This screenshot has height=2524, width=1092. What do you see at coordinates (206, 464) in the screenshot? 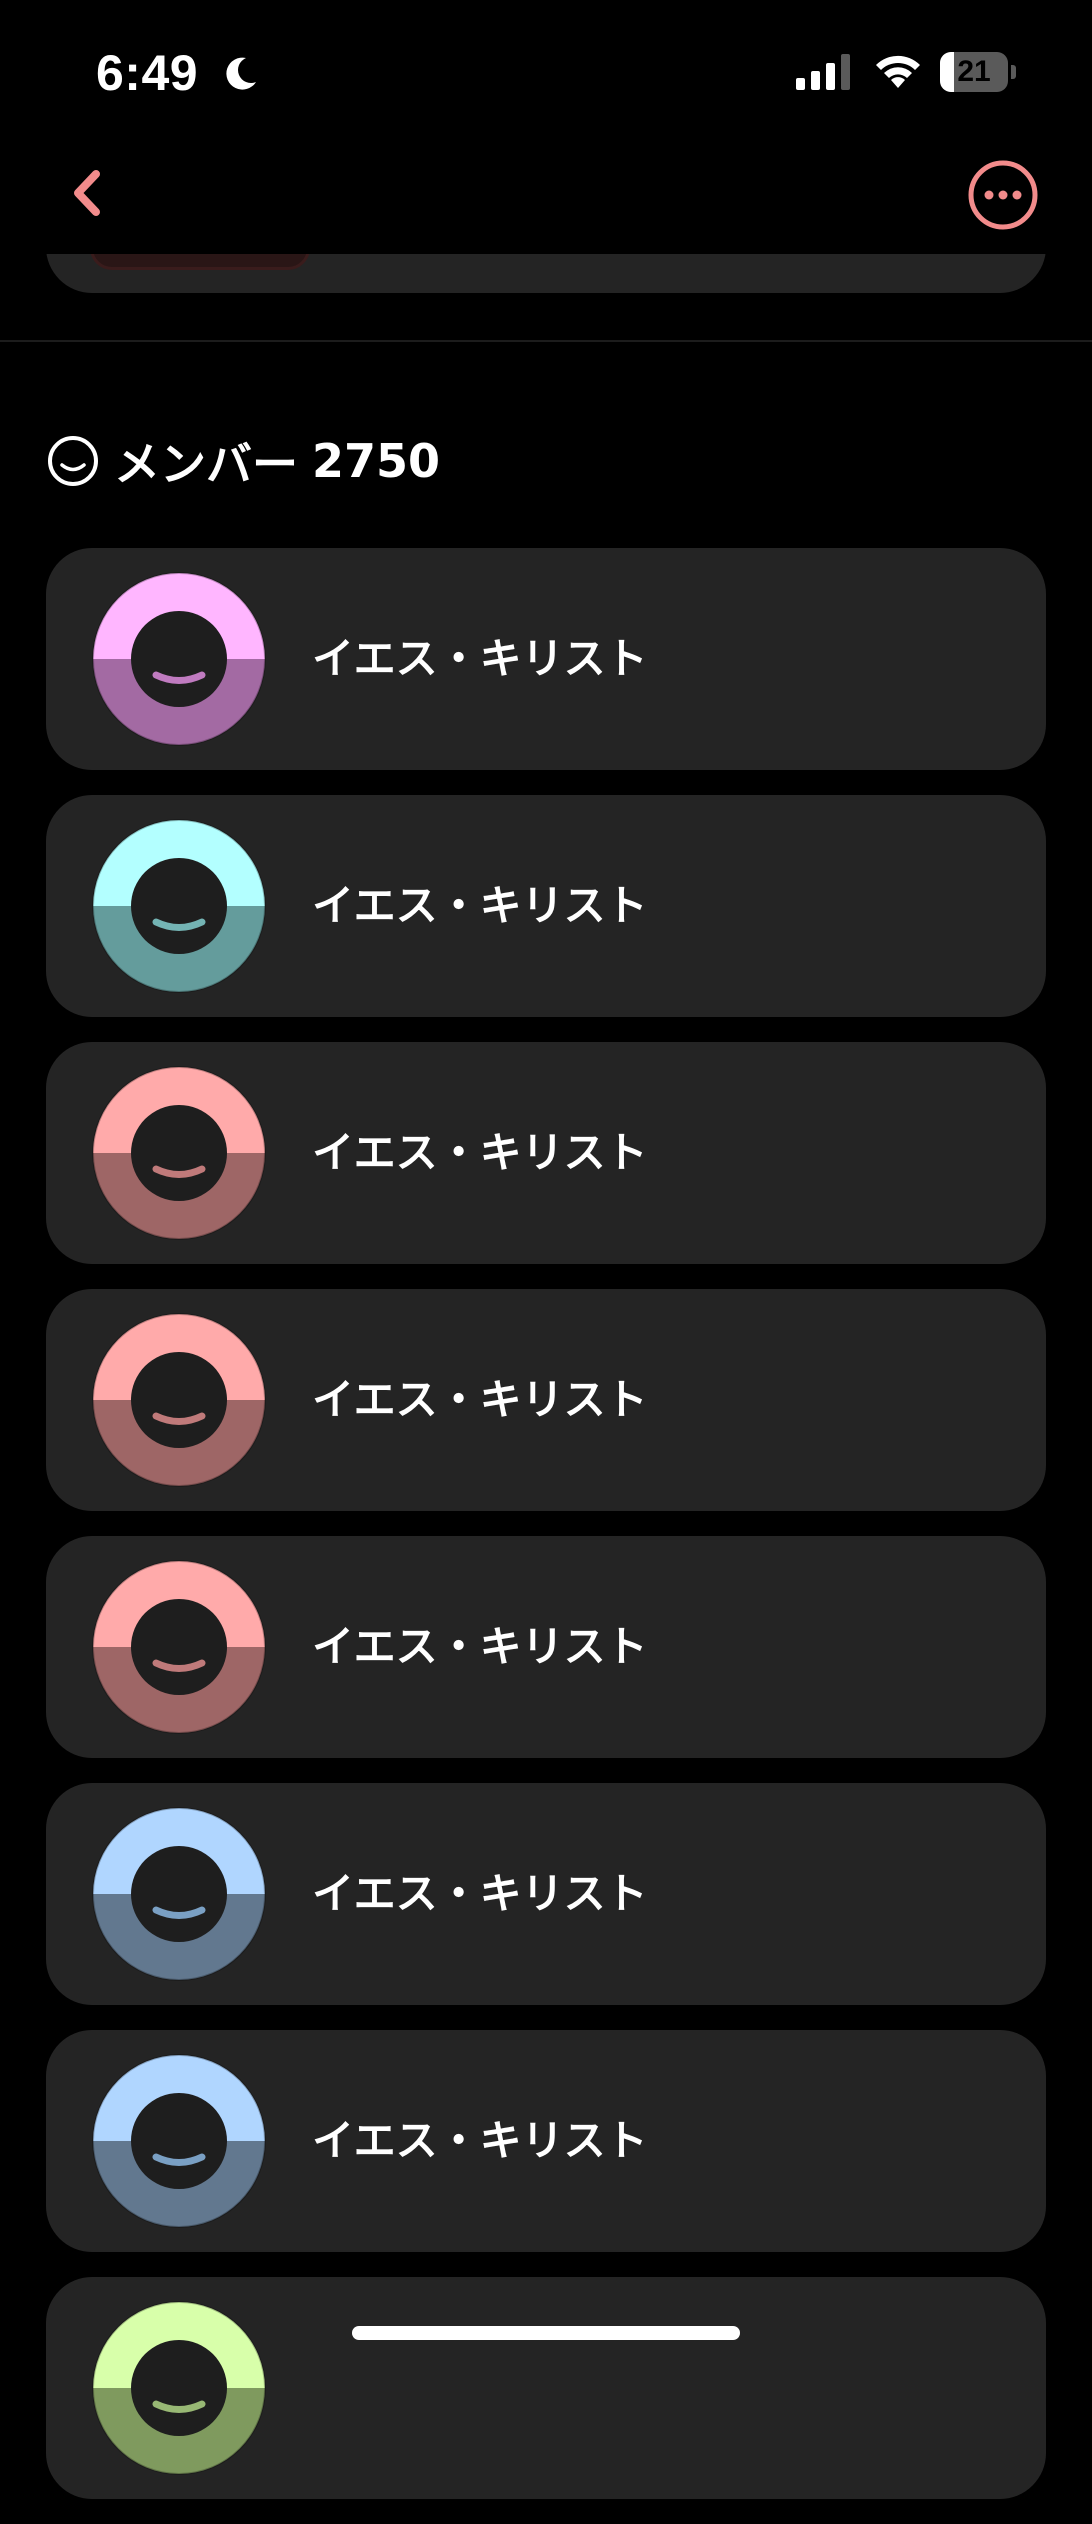
I see `section-title: メンバー` at bounding box center [206, 464].